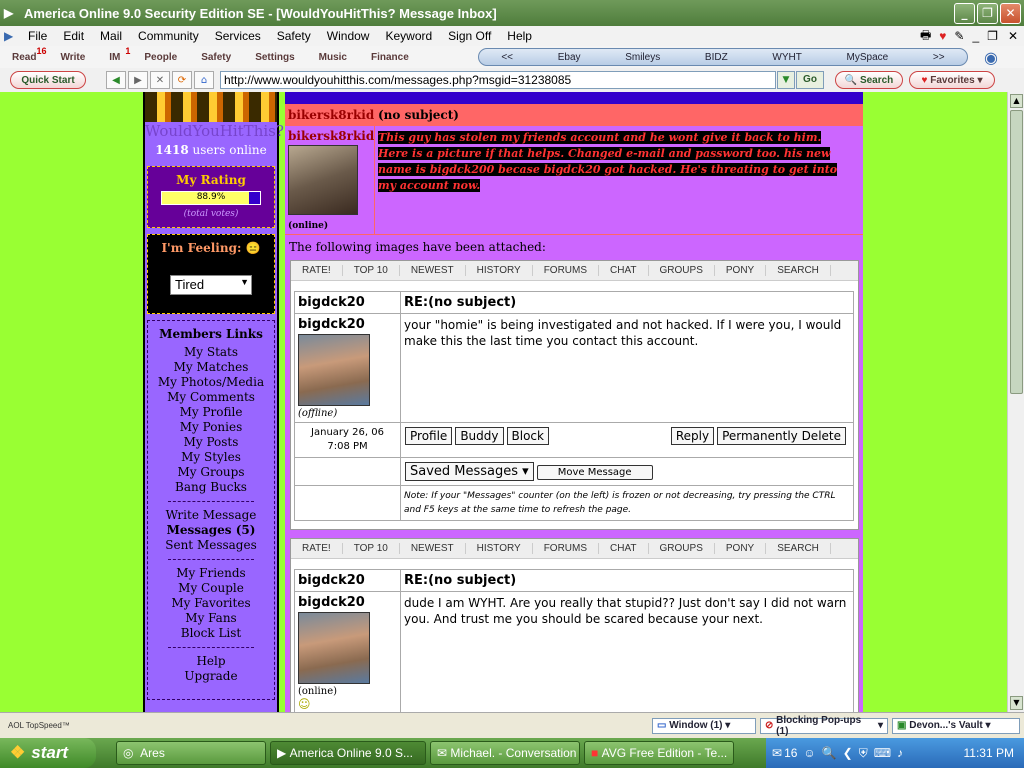 The height and width of the screenshot is (768, 1024). I want to click on link-block-list: Block List, so click(211, 633).